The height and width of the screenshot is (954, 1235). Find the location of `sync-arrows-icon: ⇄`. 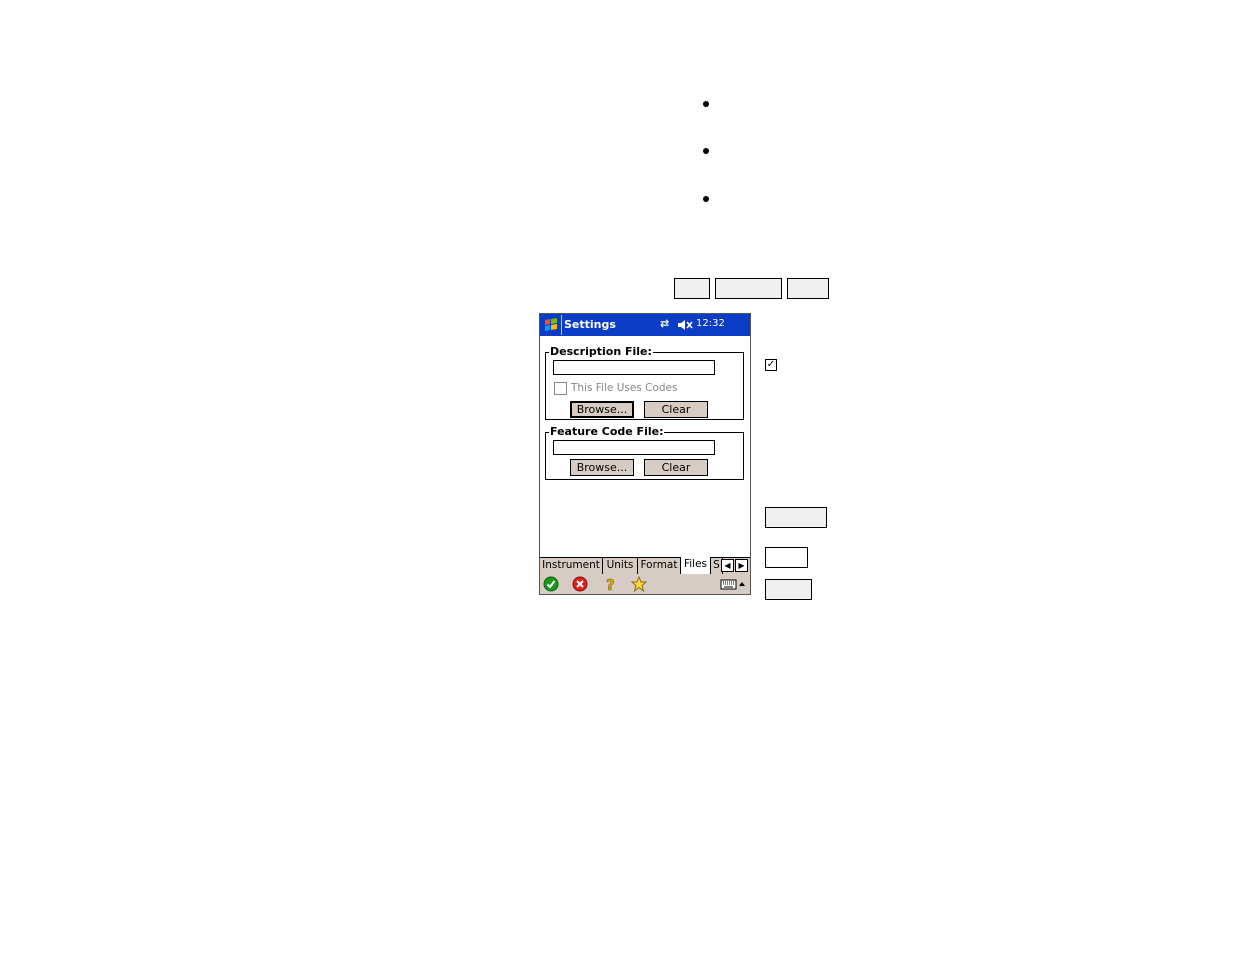

sync-arrows-icon: ⇄ is located at coordinates (664, 323).